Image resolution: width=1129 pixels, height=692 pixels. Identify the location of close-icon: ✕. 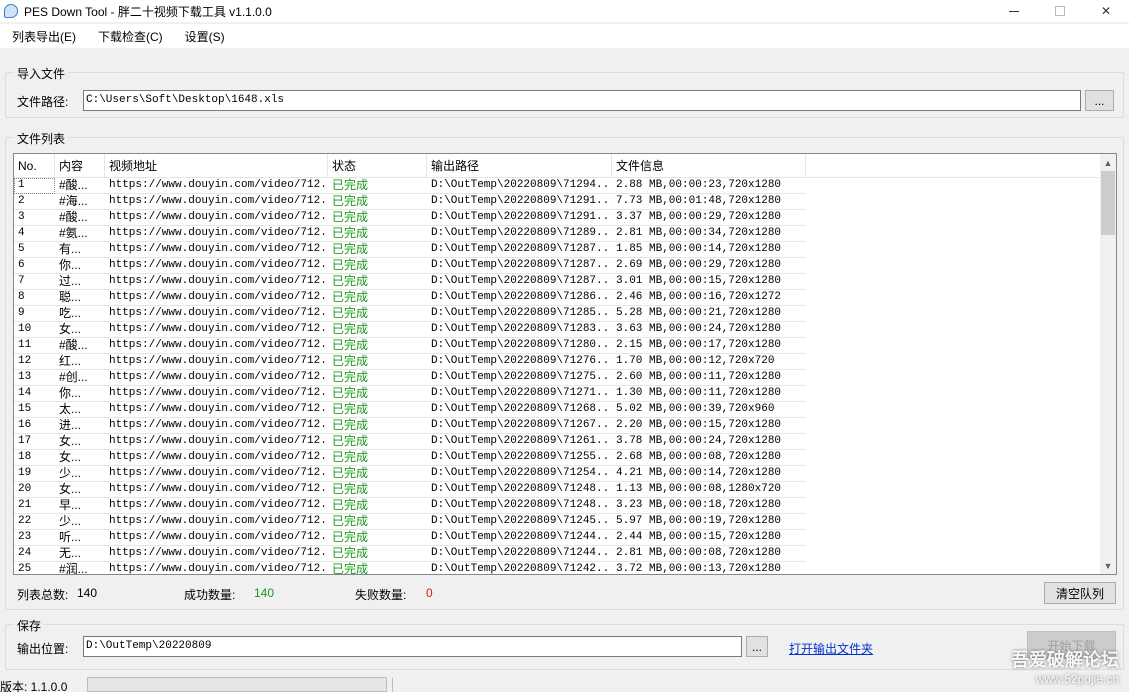
(1106, 11).